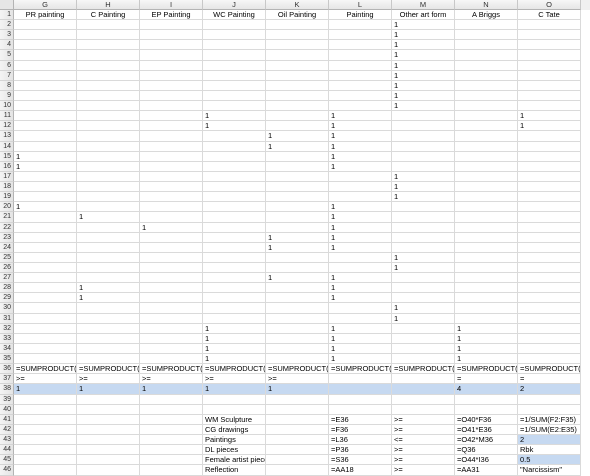 The width and height of the screenshot is (590, 476). I want to click on cell-i38: 1, so click(171, 389).